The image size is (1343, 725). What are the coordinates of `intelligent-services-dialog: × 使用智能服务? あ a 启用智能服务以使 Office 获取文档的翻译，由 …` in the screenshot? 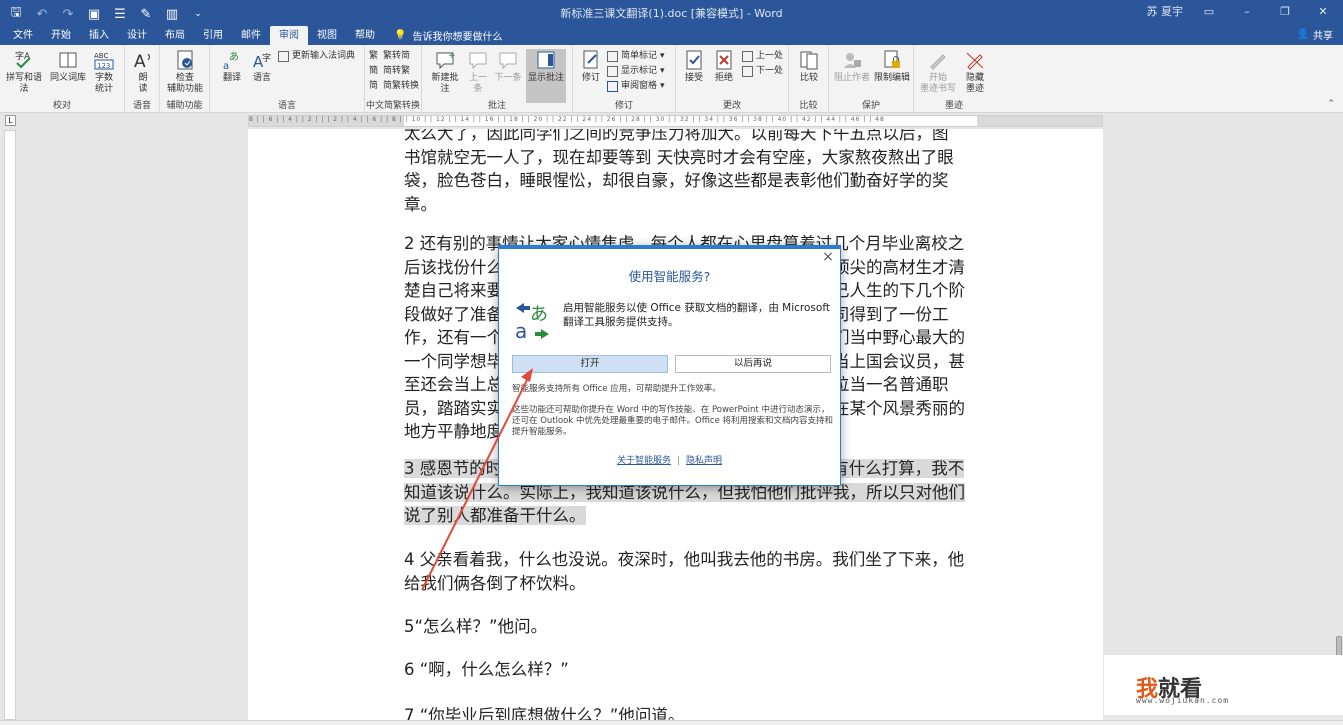 It's located at (669, 365).